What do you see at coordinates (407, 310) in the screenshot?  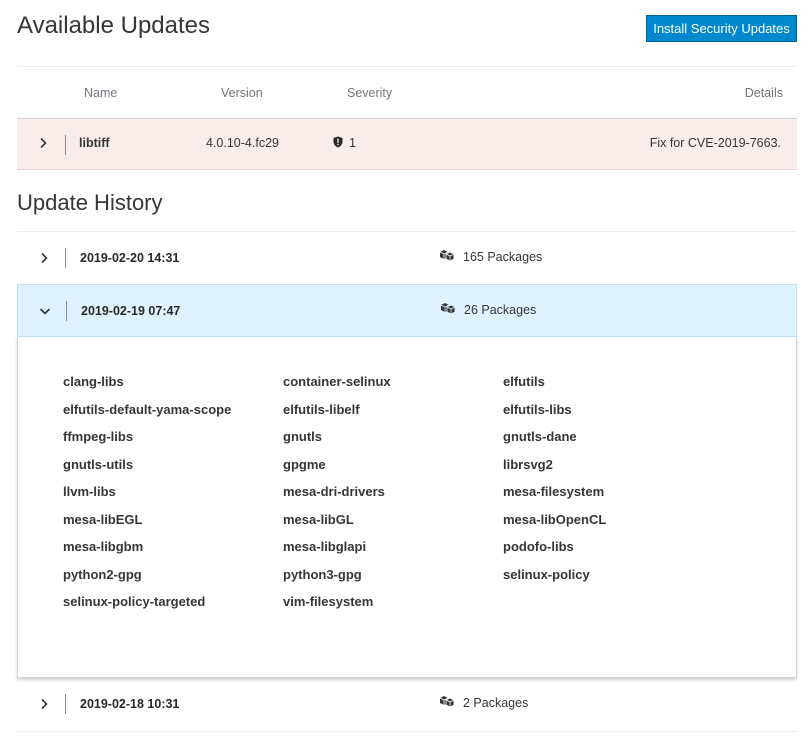 I see `history-row-expanded: 2019-02-19 07:47 26 Packages` at bounding box center [407, 310].